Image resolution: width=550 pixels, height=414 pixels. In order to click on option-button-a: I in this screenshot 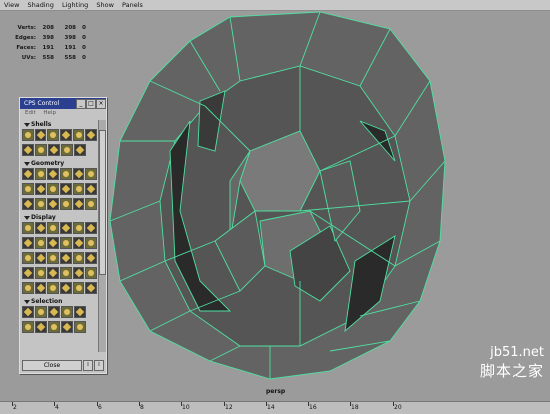, I will do `click(88, 365)`.